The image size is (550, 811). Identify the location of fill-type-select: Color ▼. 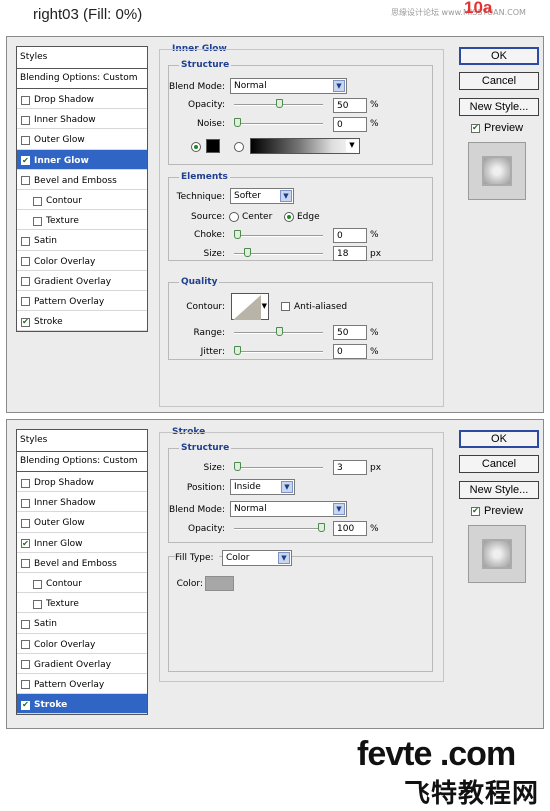
(257, 558).